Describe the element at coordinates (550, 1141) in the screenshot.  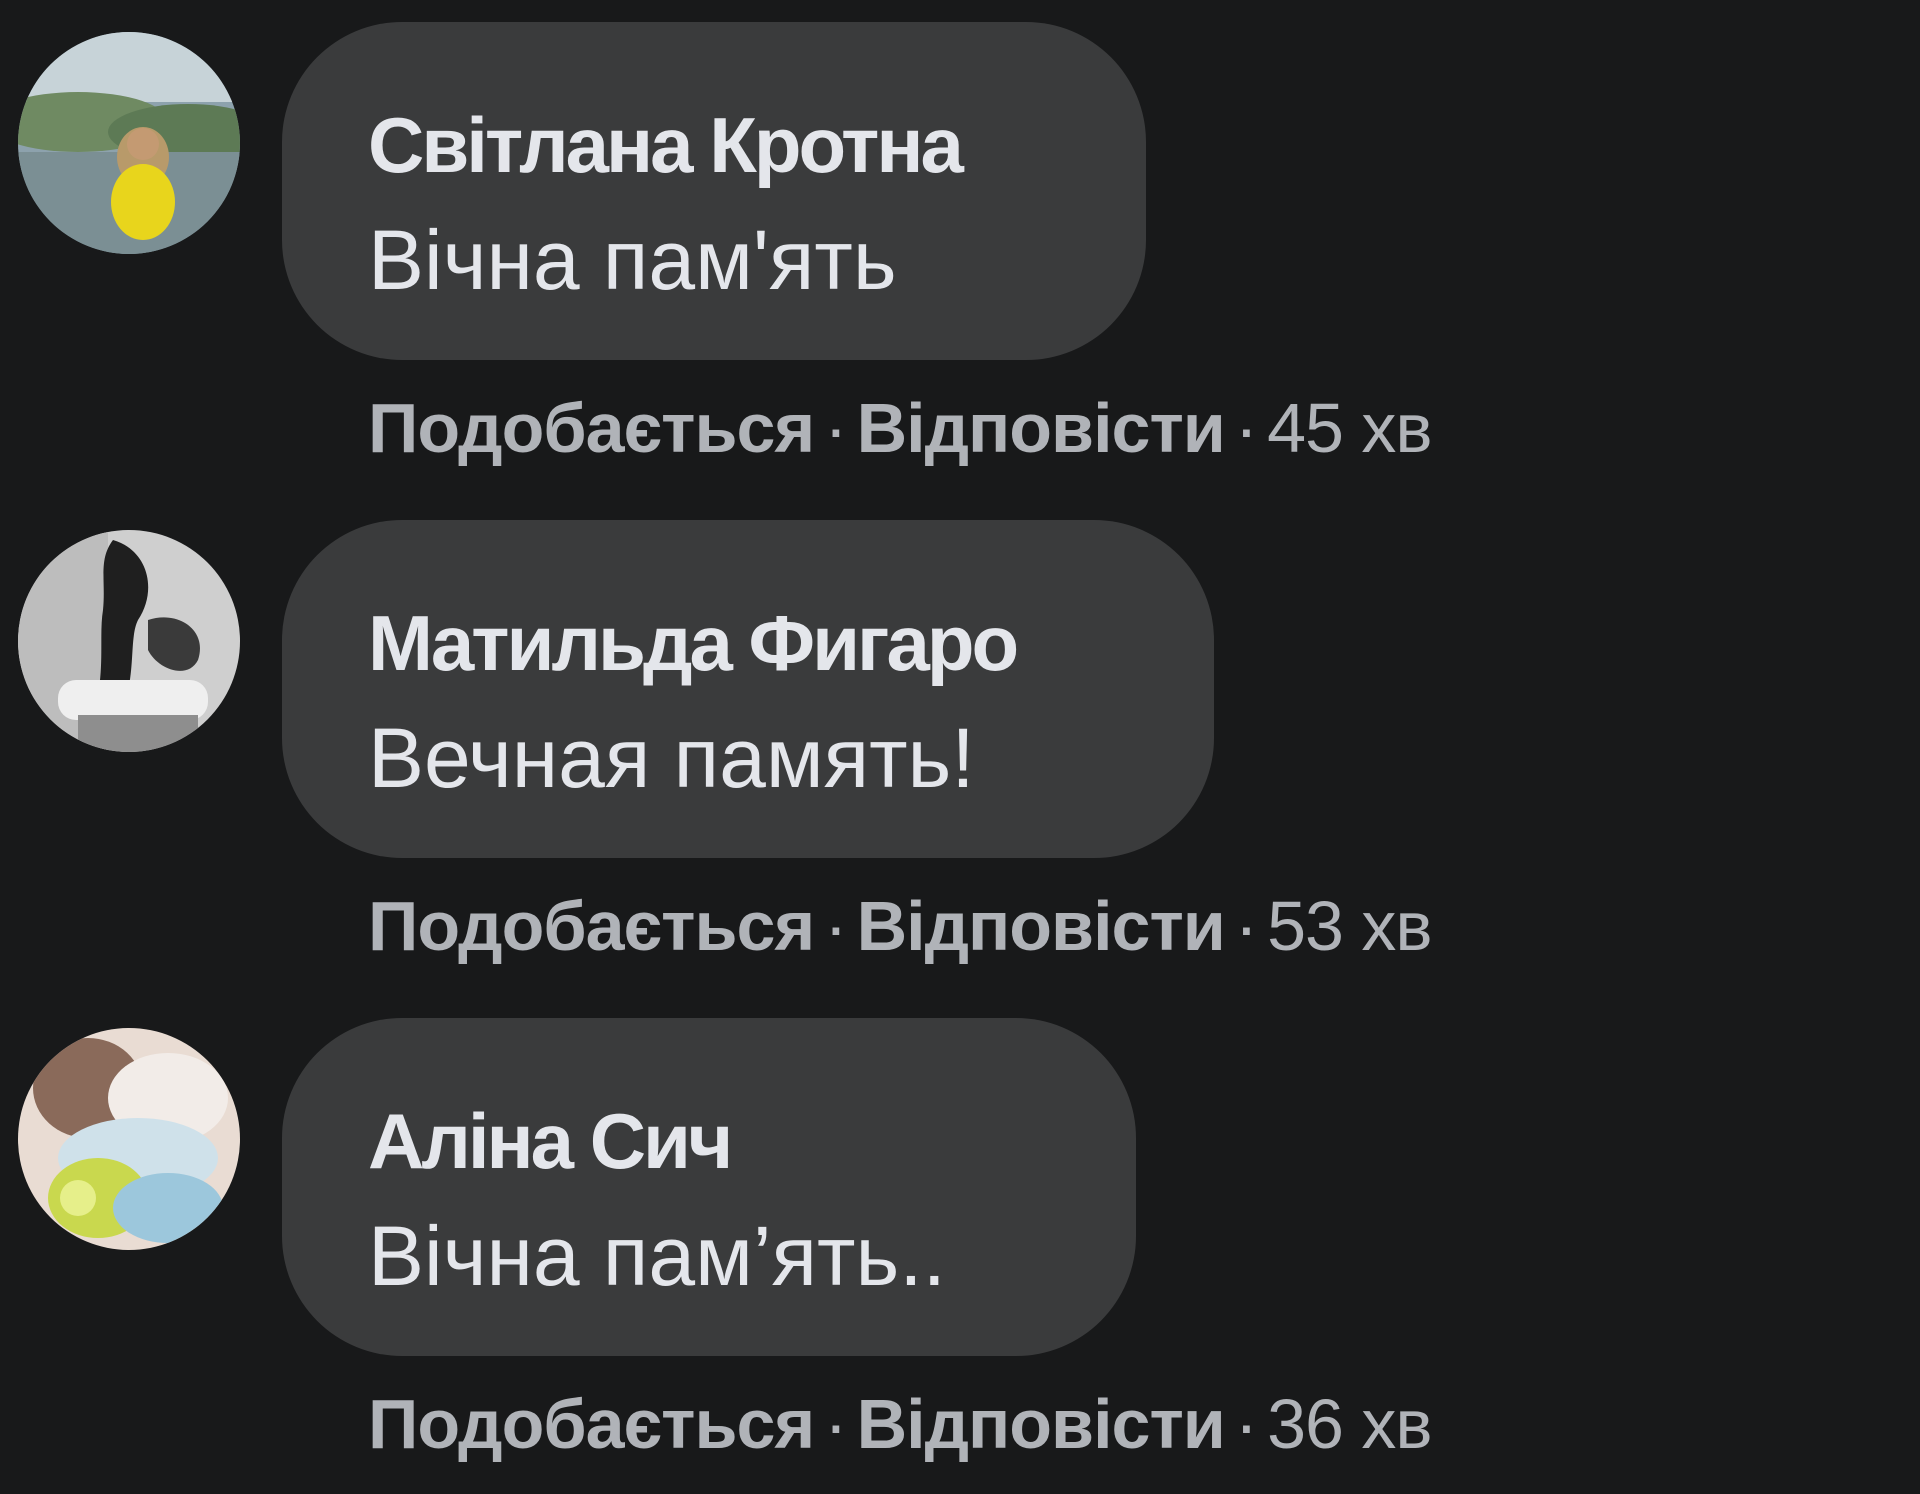
I see `comment-author: Аліна Сич` at that location.